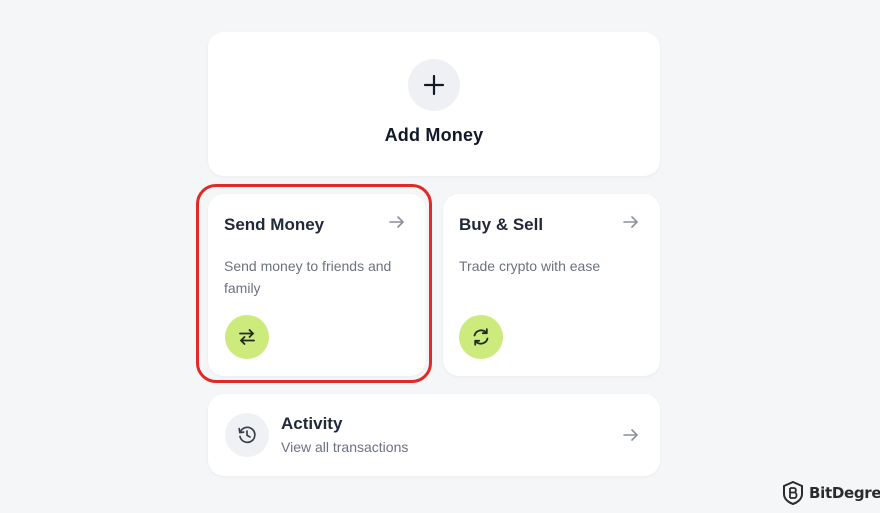 The width and height of the screenshot is (880, 513). Describe the element at coordinates (312, 423) in the screenshot. I see `activity-title: Activity` at that location.